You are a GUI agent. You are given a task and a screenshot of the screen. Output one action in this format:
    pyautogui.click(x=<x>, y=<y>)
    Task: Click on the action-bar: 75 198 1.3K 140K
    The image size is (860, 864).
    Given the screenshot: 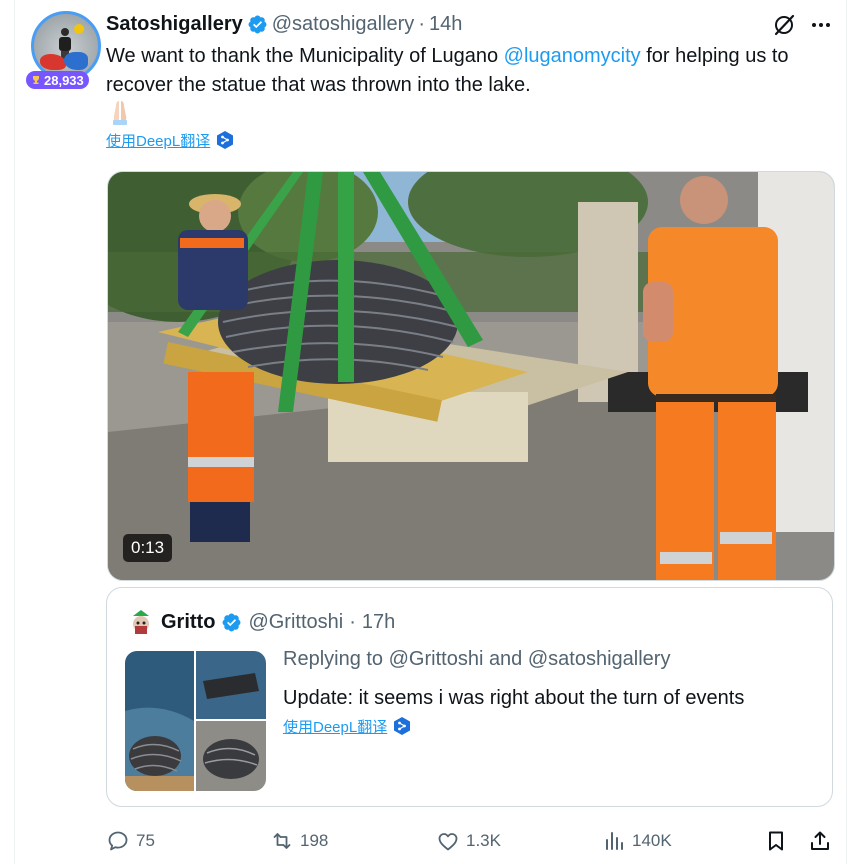 What is the action you would take?
    pyautogui.click(x=471, y=841)
    